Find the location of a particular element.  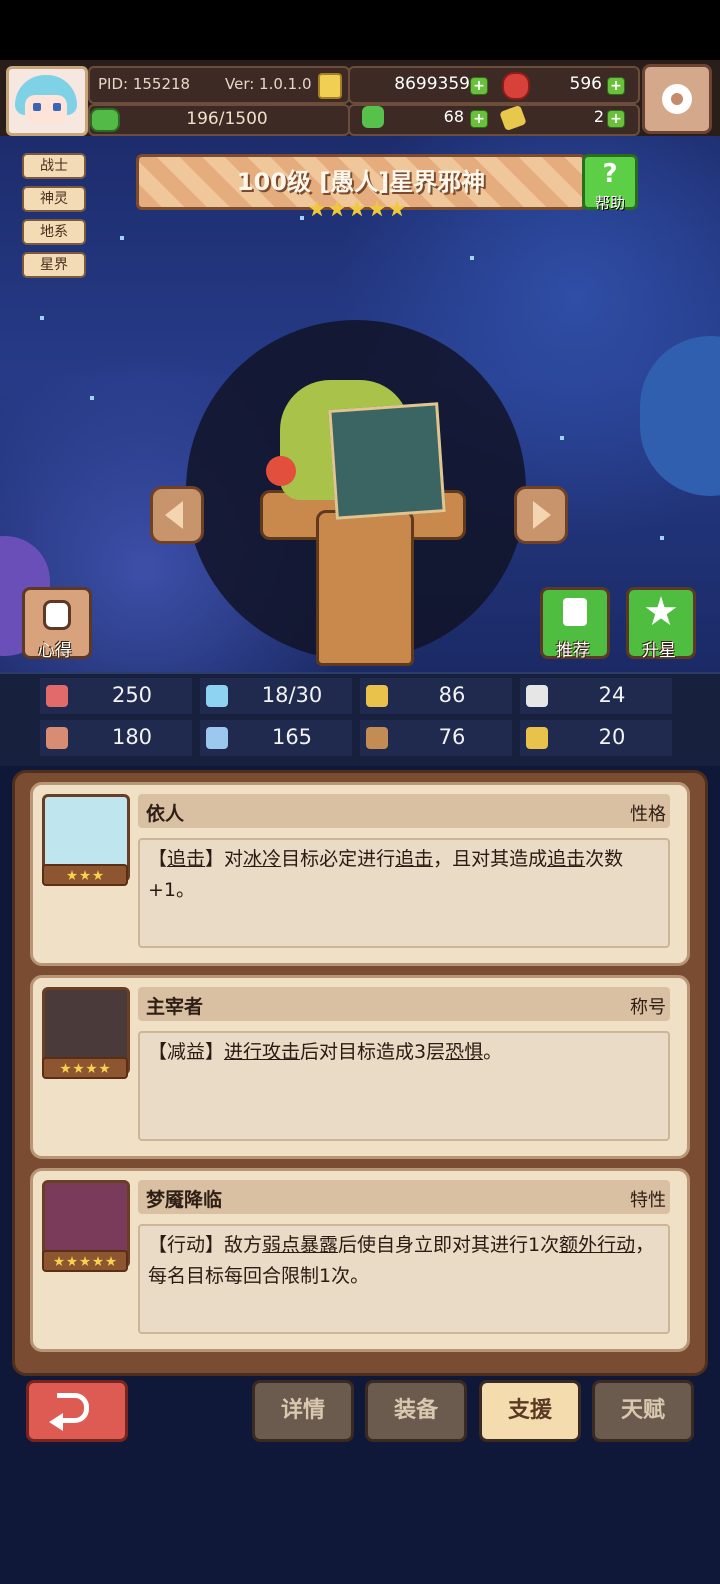

stat-value: 86 is located at coordinates (452, 695).